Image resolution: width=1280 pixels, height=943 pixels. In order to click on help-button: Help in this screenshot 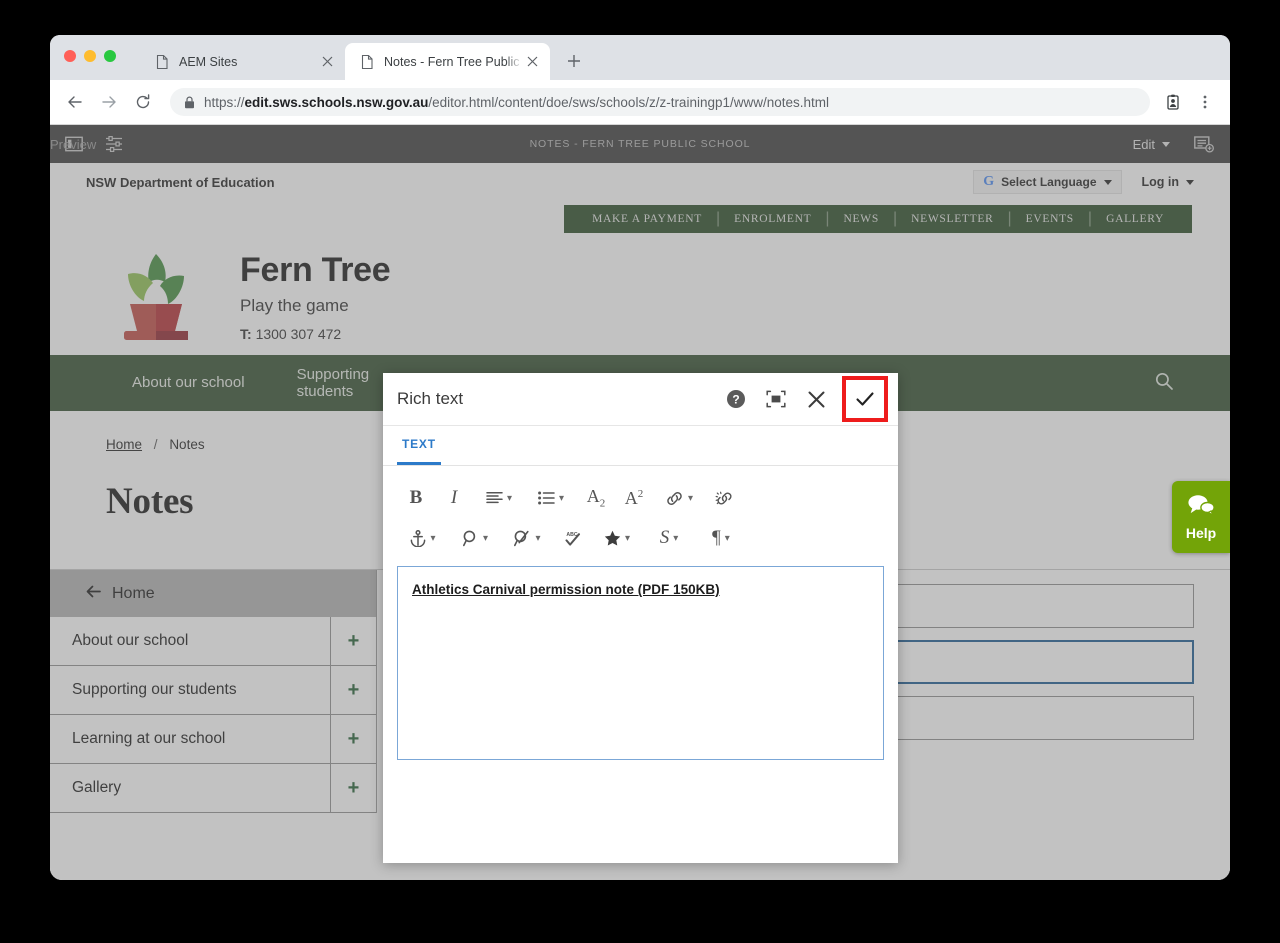, I will do `click(1201, 517)`.